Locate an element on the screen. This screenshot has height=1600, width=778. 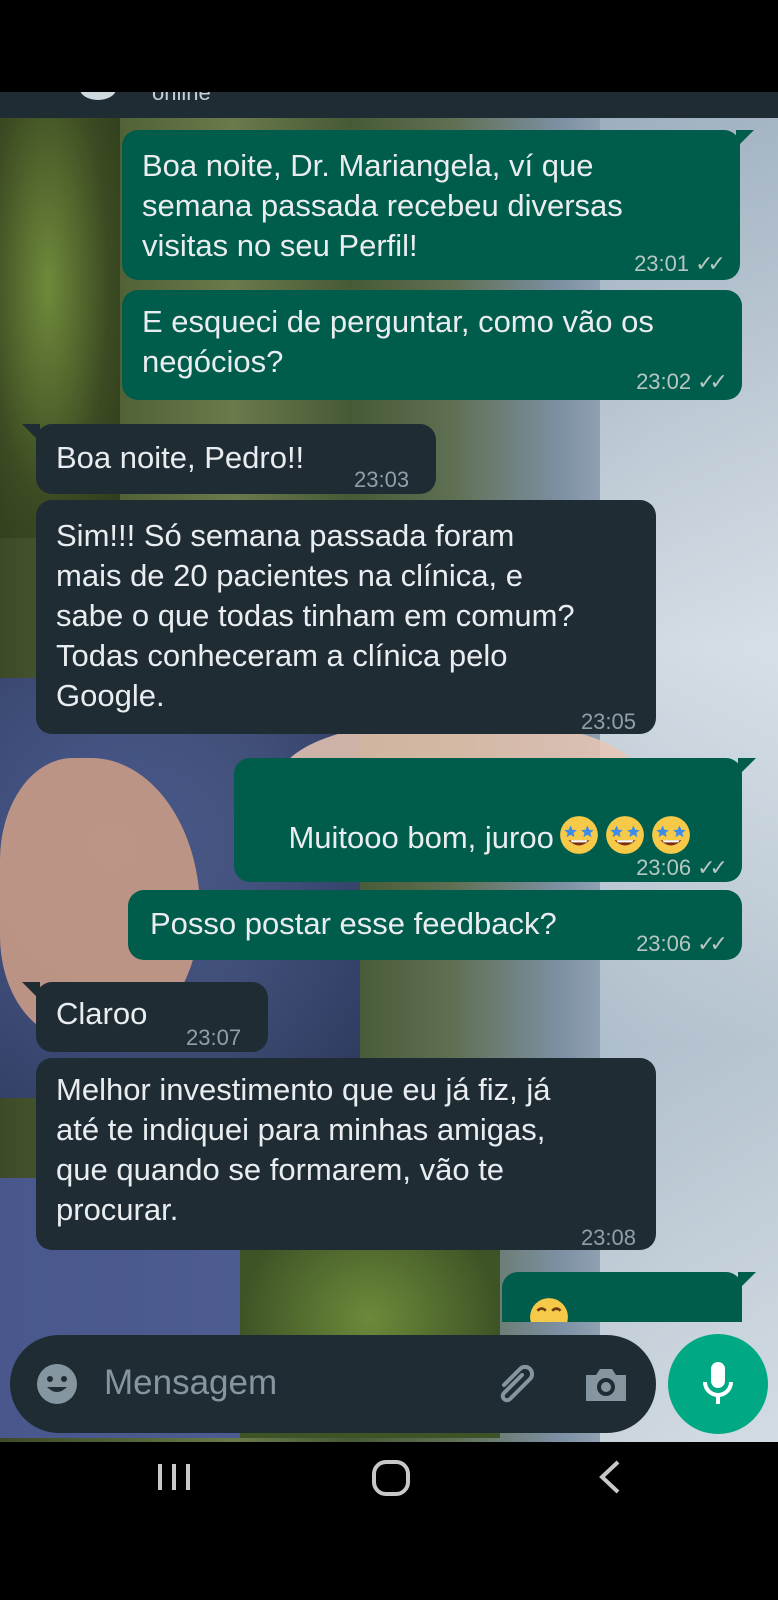
message-composer: Mensagem is located at coordinates (333, 1384).